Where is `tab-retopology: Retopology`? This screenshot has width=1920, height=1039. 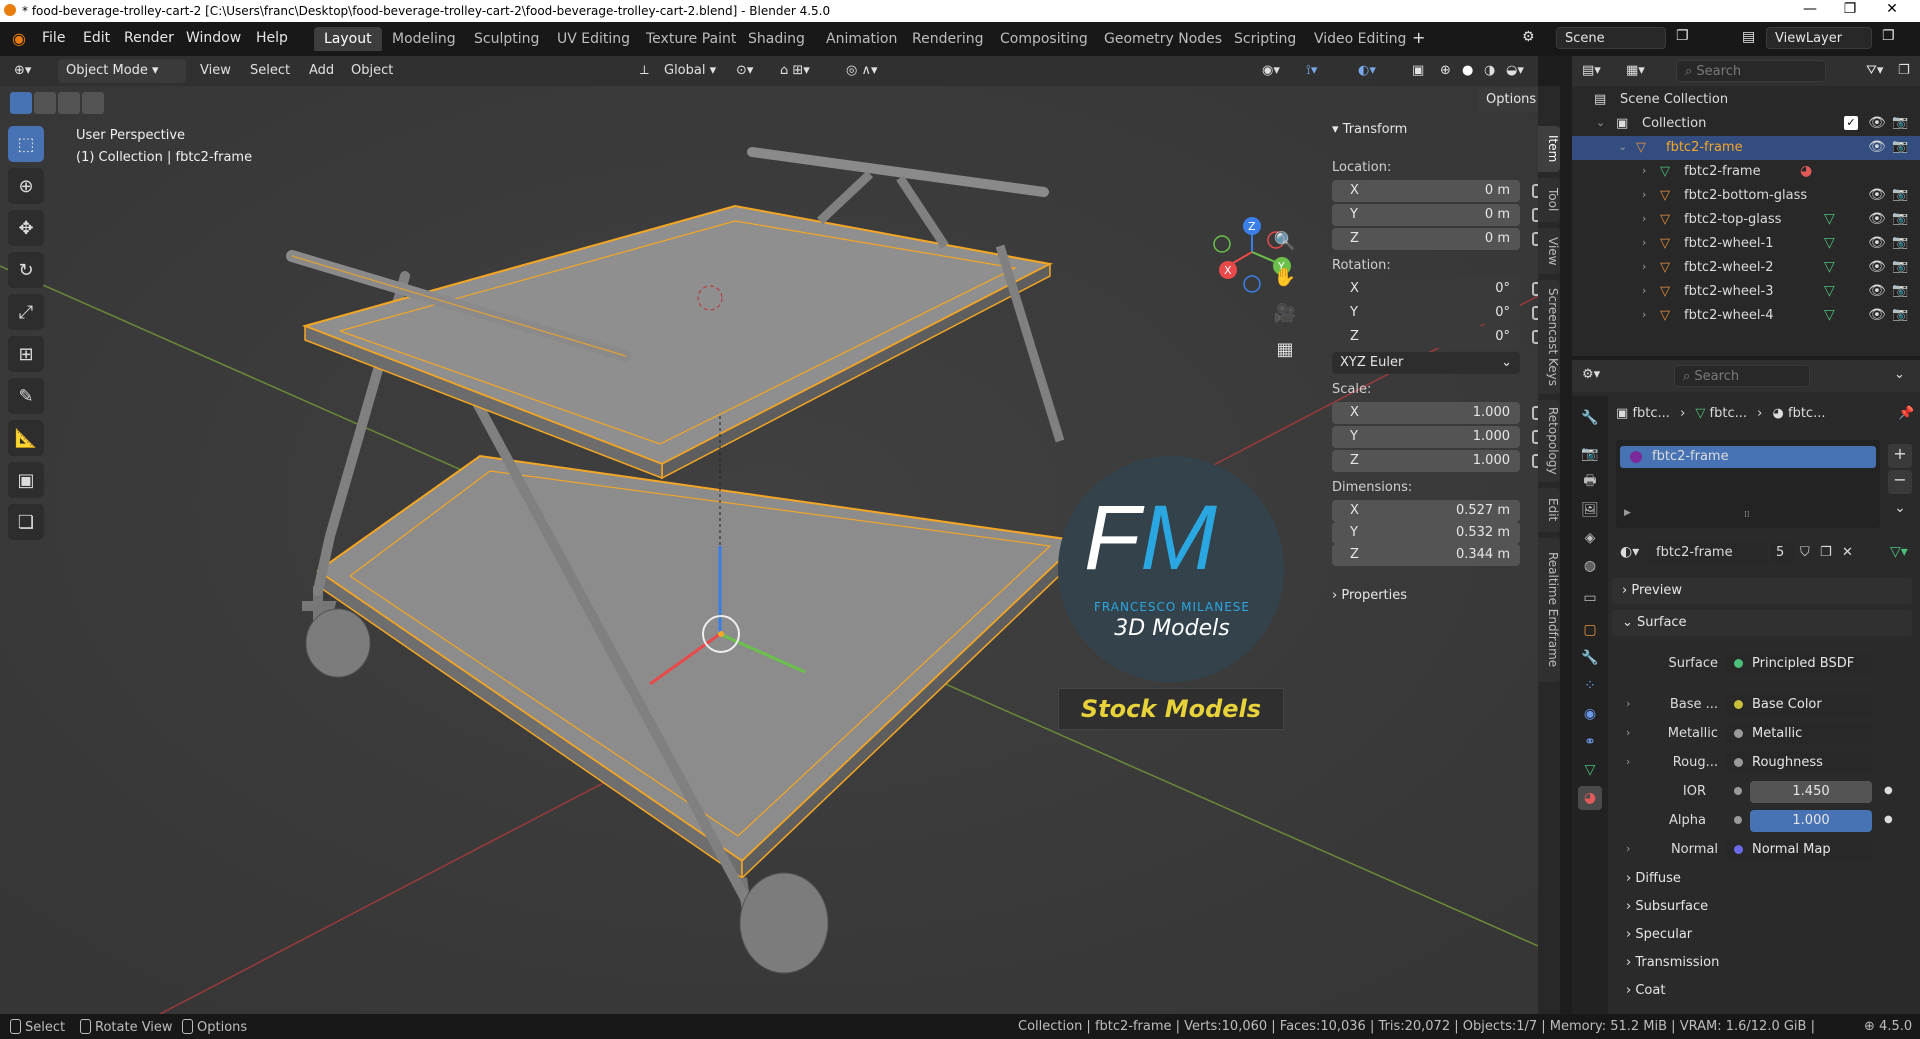
tab-retopology: Retopology is located at coordinates (1549, 441).